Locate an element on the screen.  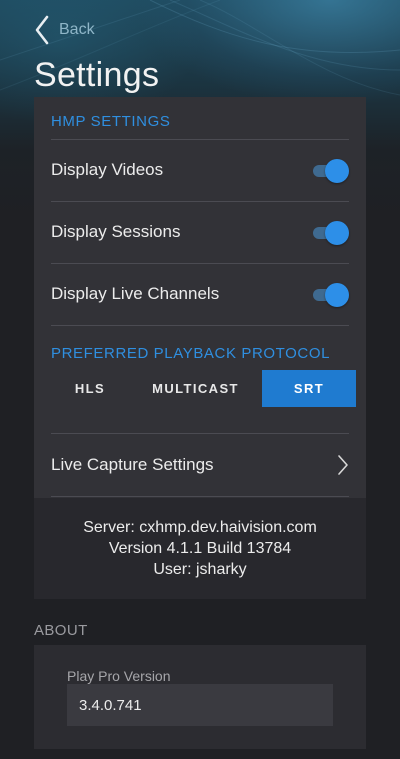
back-button: Back is located at coordinates (64, 30).